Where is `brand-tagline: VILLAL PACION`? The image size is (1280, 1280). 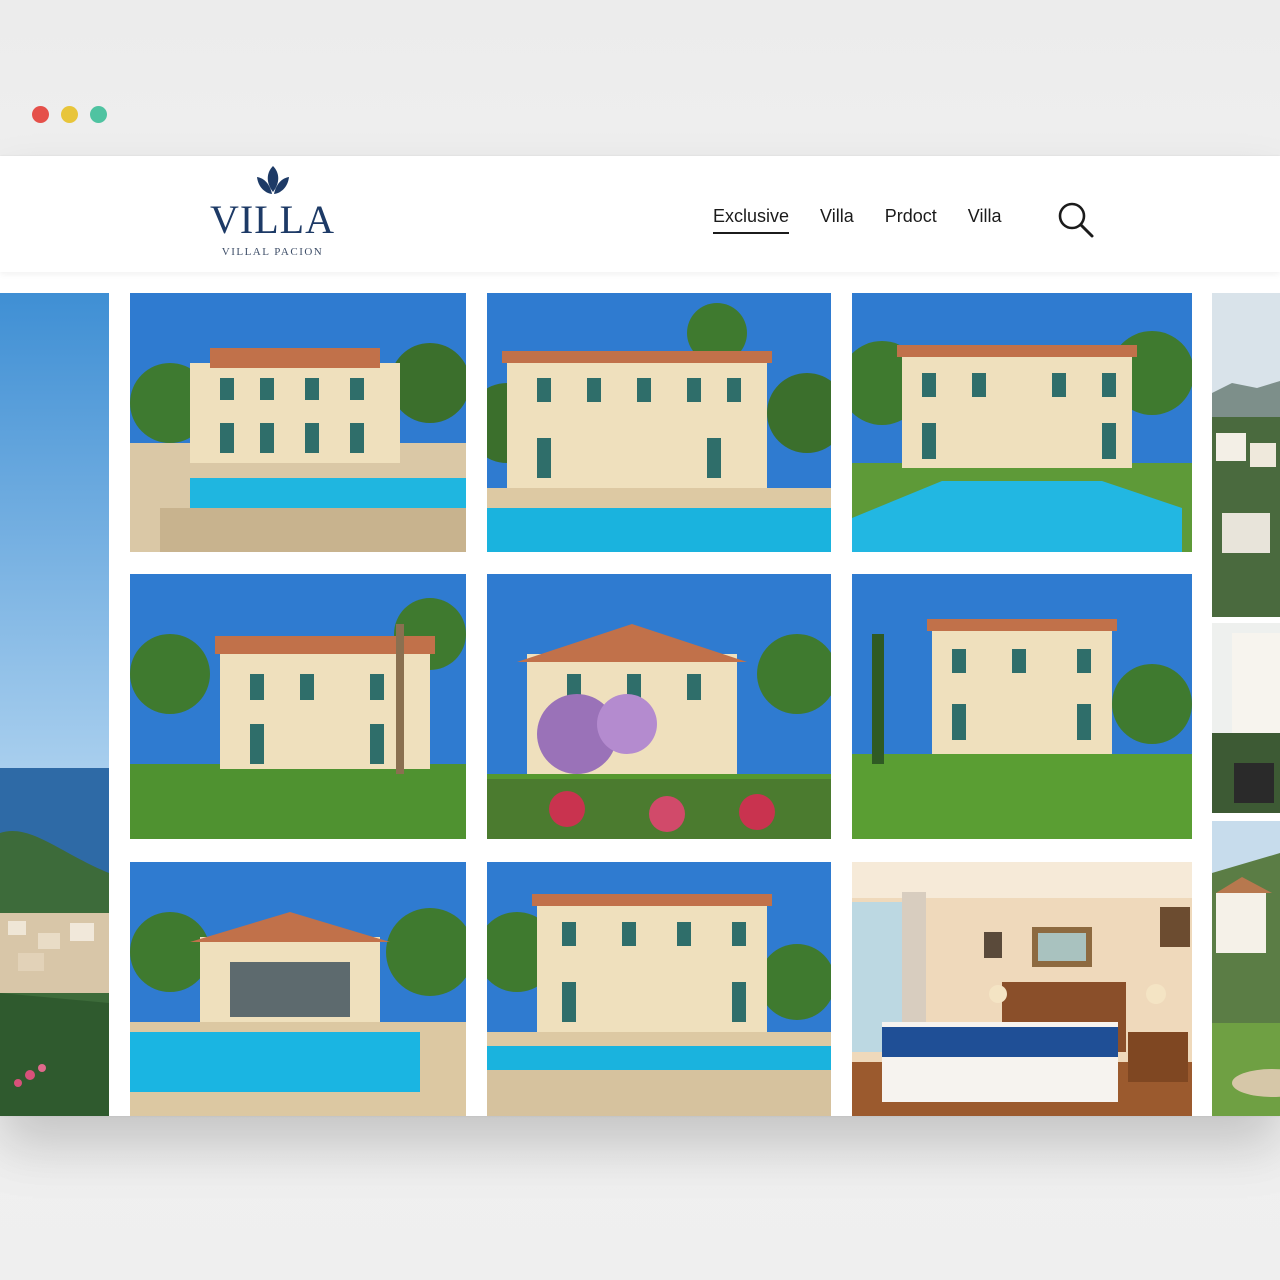 brand-tagline: VILLAL PACION is located at coordinates (272, 252).